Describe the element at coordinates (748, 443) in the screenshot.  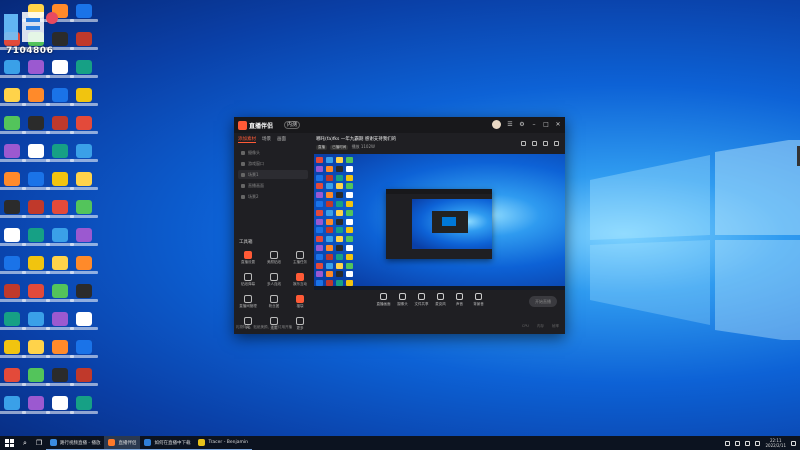
I see `volume-icon` at that location.